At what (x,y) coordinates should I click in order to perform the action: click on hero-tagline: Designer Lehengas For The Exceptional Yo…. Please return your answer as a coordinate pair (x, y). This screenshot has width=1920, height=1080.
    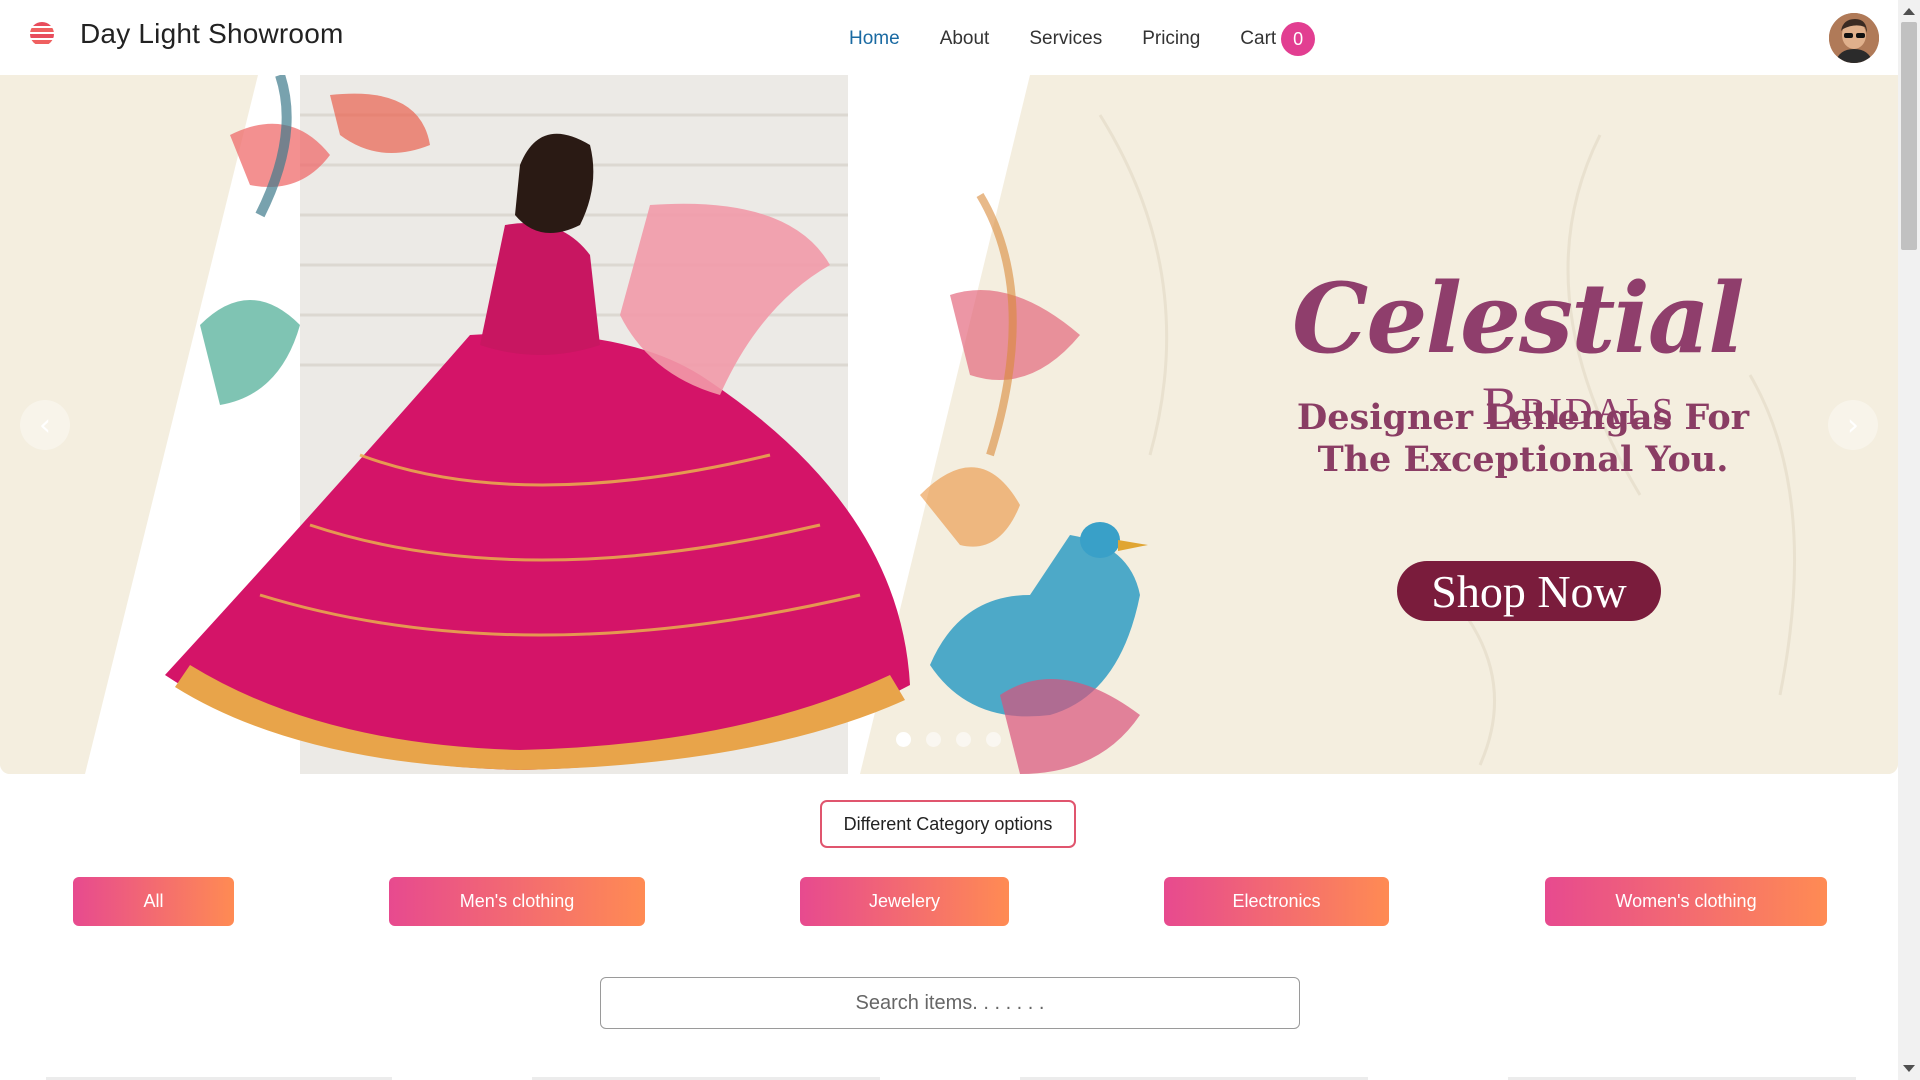
    Looking at the image, I should click on (1523, 438).